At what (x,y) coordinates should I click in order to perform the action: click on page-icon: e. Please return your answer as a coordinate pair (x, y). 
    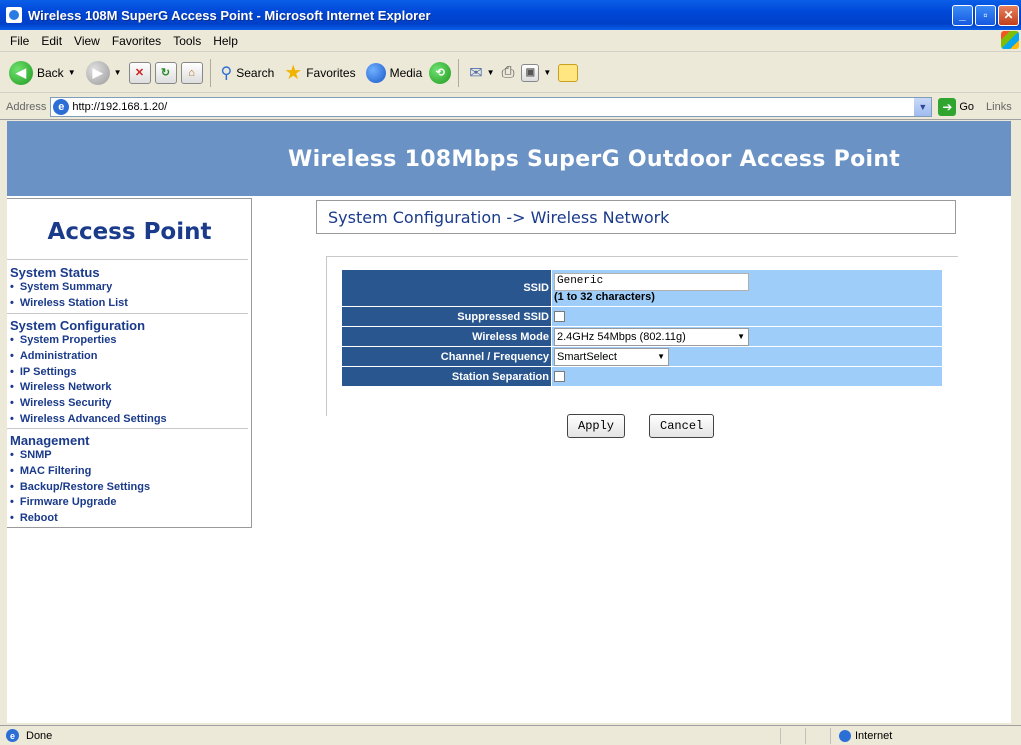
    Looking at the image, I should click on (61, 106).